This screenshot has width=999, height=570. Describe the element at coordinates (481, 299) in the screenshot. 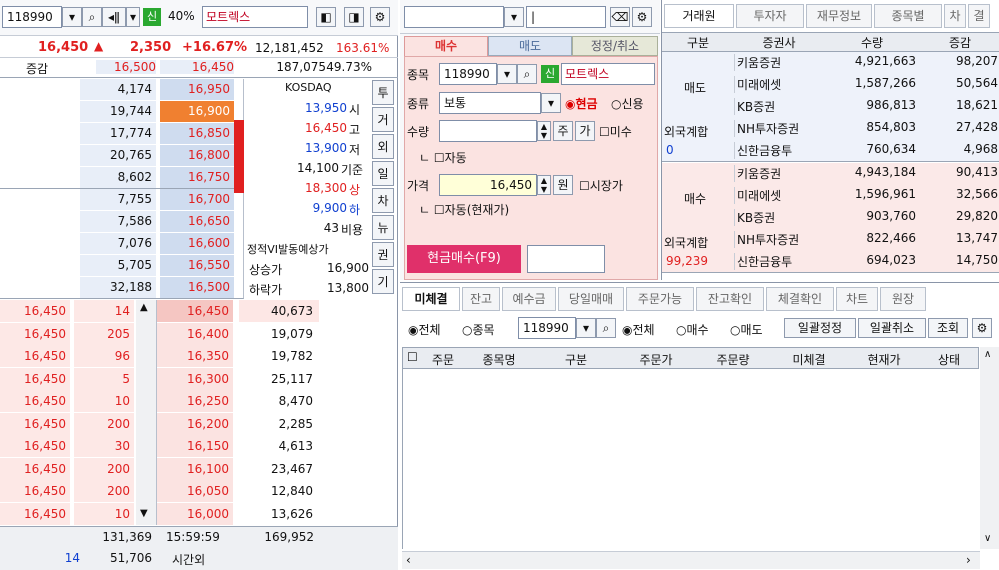

I see `orders-tab-2: 잔고` at that location.